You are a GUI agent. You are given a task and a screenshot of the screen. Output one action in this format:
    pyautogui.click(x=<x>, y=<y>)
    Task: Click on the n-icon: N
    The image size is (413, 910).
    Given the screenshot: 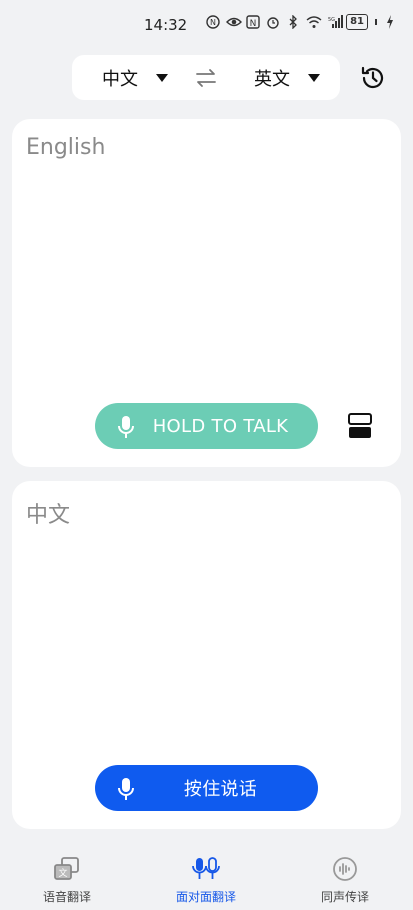 What is the action you would take?
    pyautogui.click(x=253, y=22)
    